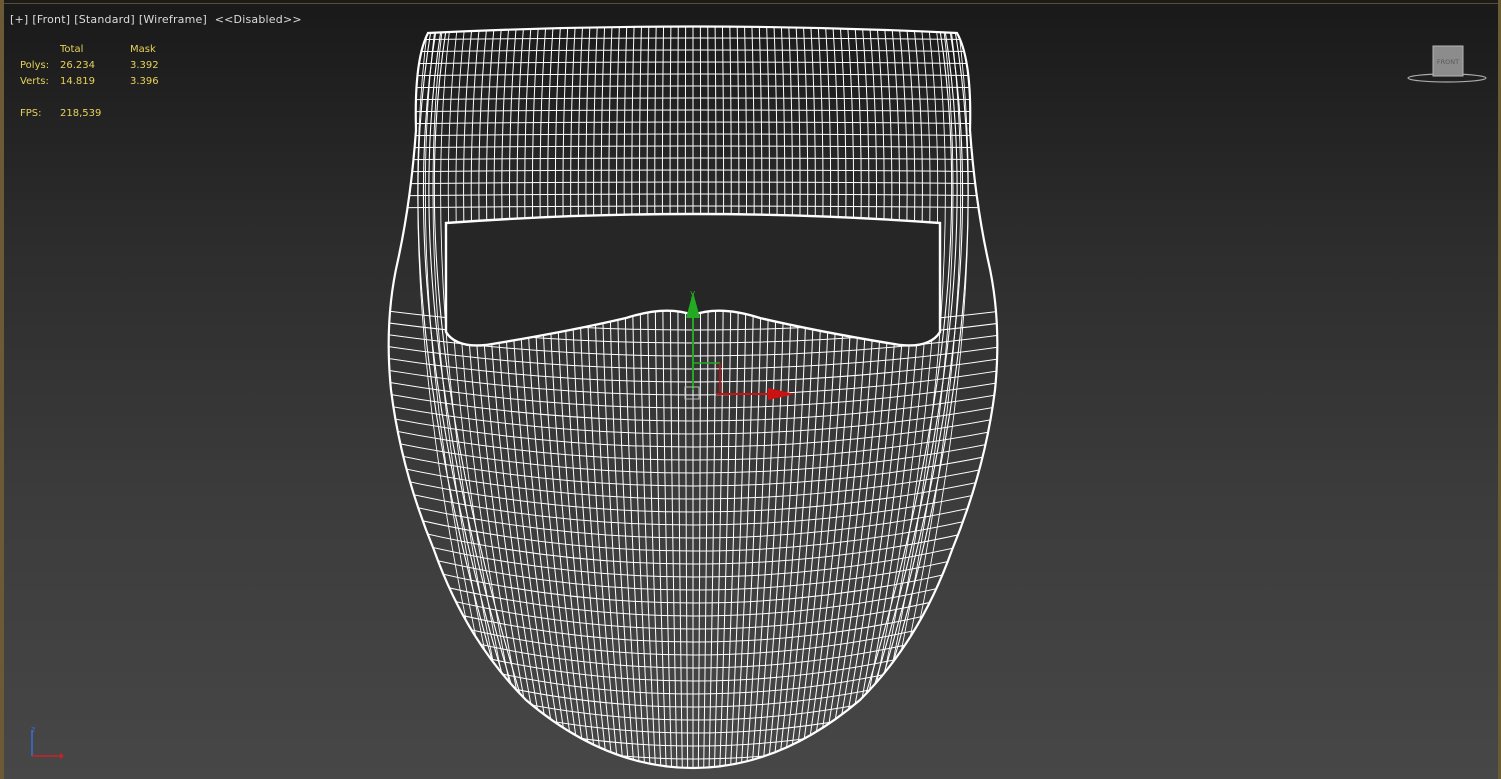 This screenshot has height=779, width=1501. I want to click on viewcube: FRONT, so click(1447, 65).